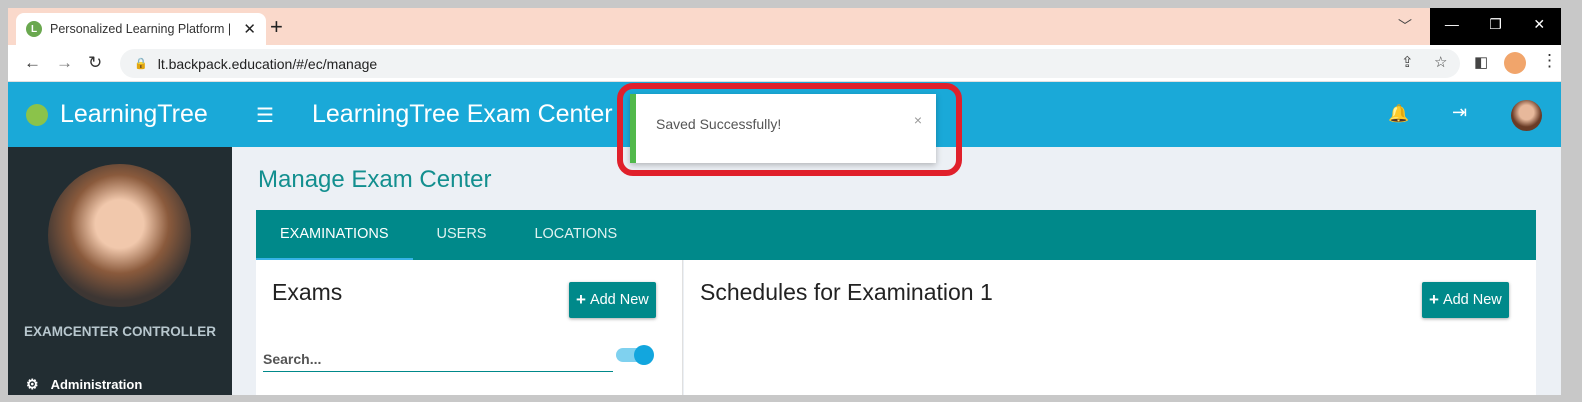 This screenshot has height=402, width=1582. I want to click on reload-icon: ↻, so click(95, 63).